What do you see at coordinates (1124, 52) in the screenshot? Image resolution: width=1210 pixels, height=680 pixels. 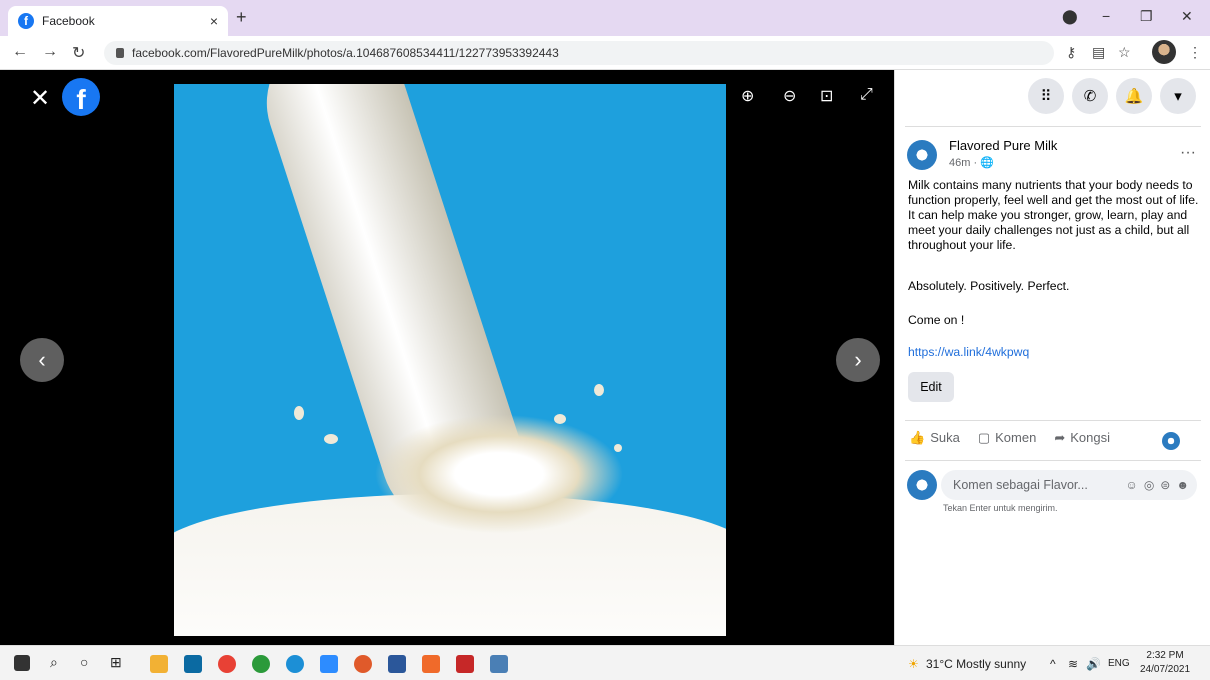 I see `bookmark-star-icon: ☆` at bounding box center [1124, 52].